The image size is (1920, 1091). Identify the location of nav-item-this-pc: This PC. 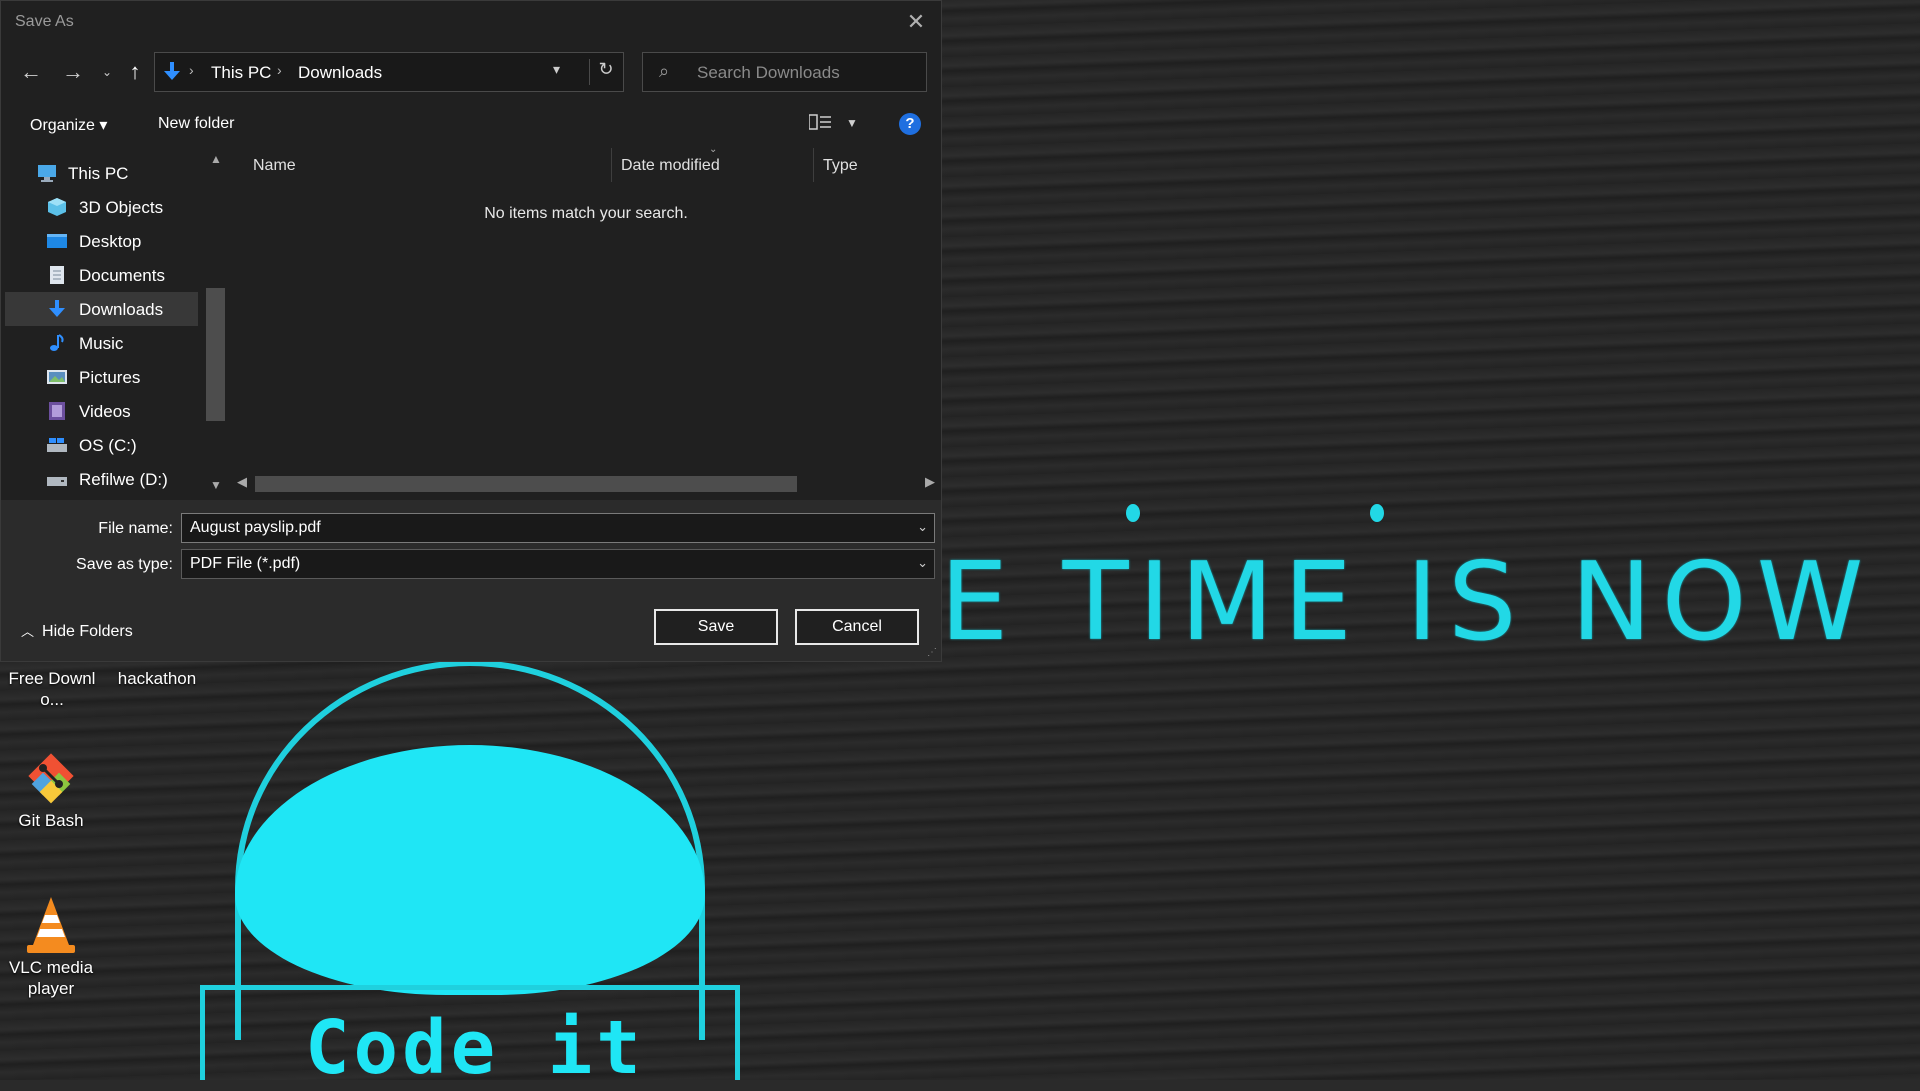
(101, 173).